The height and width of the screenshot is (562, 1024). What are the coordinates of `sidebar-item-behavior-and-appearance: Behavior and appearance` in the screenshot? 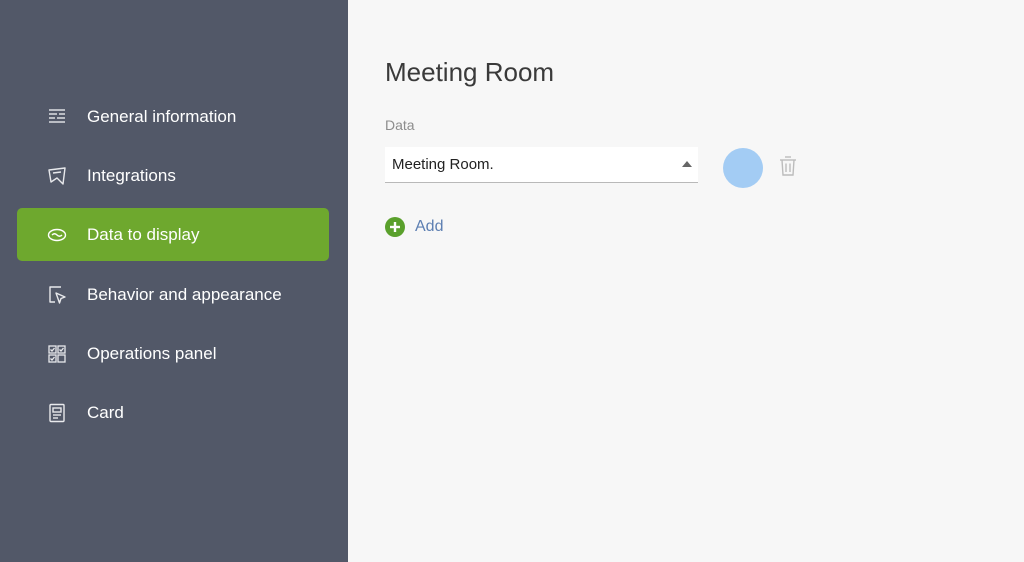 It's located at (173, 294).